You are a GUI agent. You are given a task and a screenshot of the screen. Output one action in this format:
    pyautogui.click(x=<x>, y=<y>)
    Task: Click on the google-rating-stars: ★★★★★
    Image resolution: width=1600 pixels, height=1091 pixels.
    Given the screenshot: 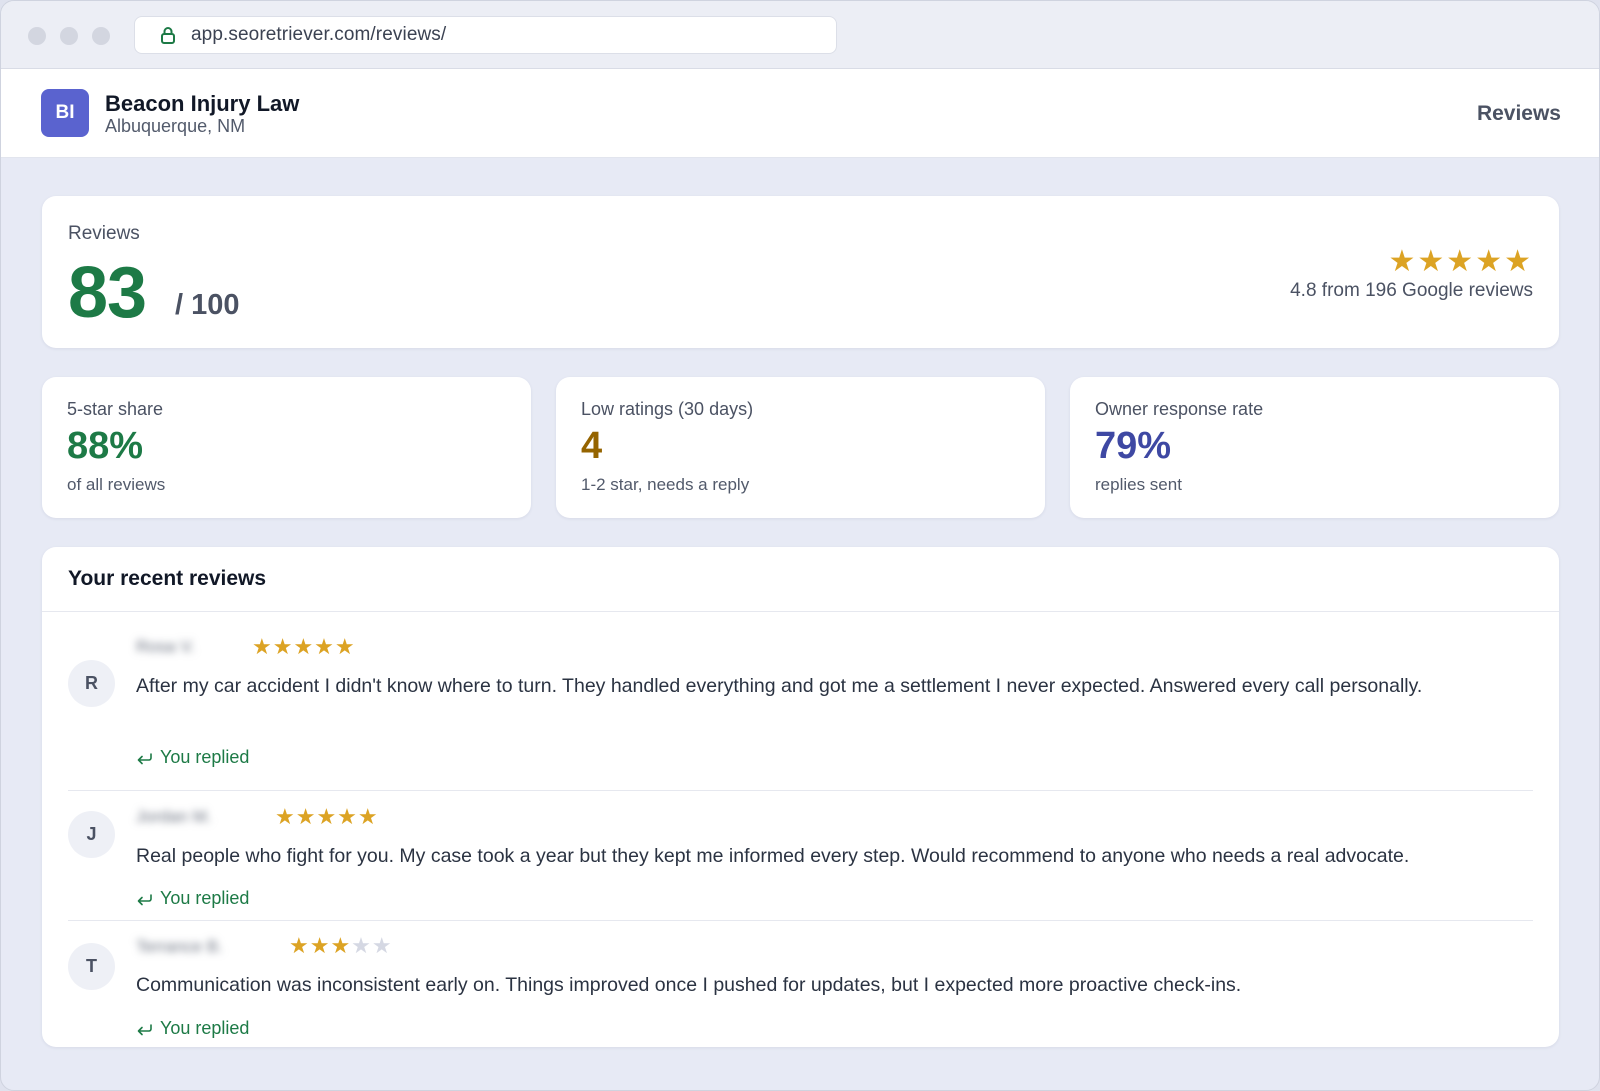 What is the action you would take?
    pyautogui.click(x=1460, y=261)
    